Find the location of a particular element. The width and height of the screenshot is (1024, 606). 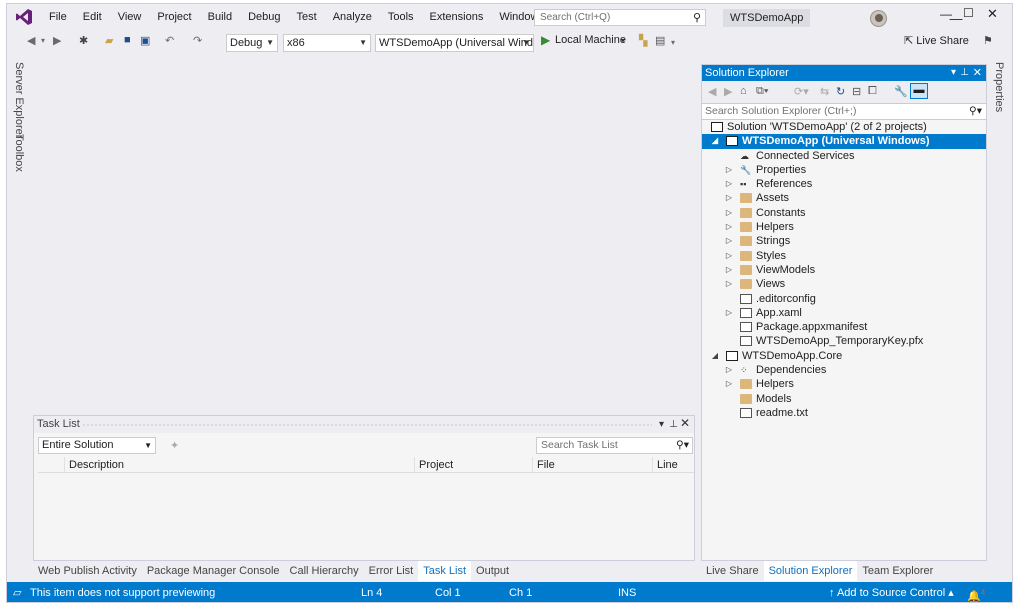

tree-item: readme.txt is located at coordinates (844, 413).